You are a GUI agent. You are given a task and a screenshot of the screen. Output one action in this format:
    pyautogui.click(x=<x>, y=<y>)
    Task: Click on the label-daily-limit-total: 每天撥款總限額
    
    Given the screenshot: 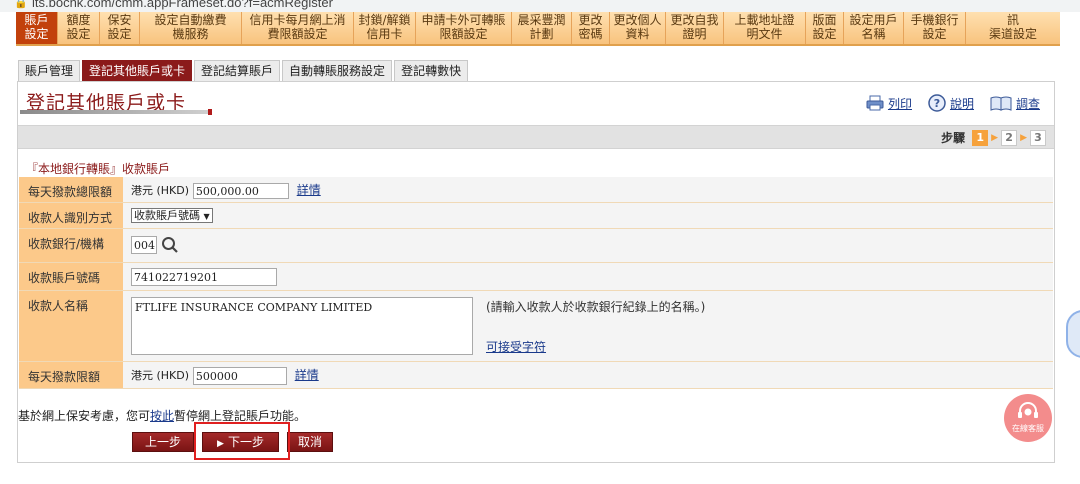 What is the action you would take?
    pyautogui.click(x=71, y=189)
    